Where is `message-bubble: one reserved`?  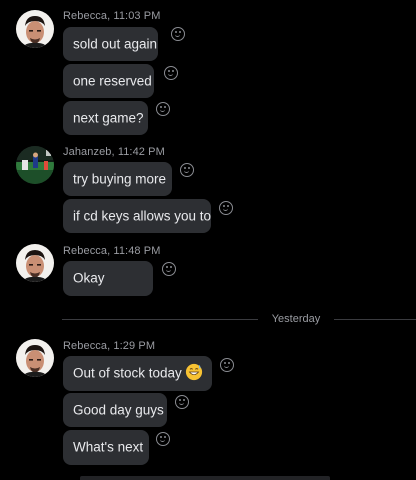 message-bubble: one reserved is located at coordinates (108, 81).